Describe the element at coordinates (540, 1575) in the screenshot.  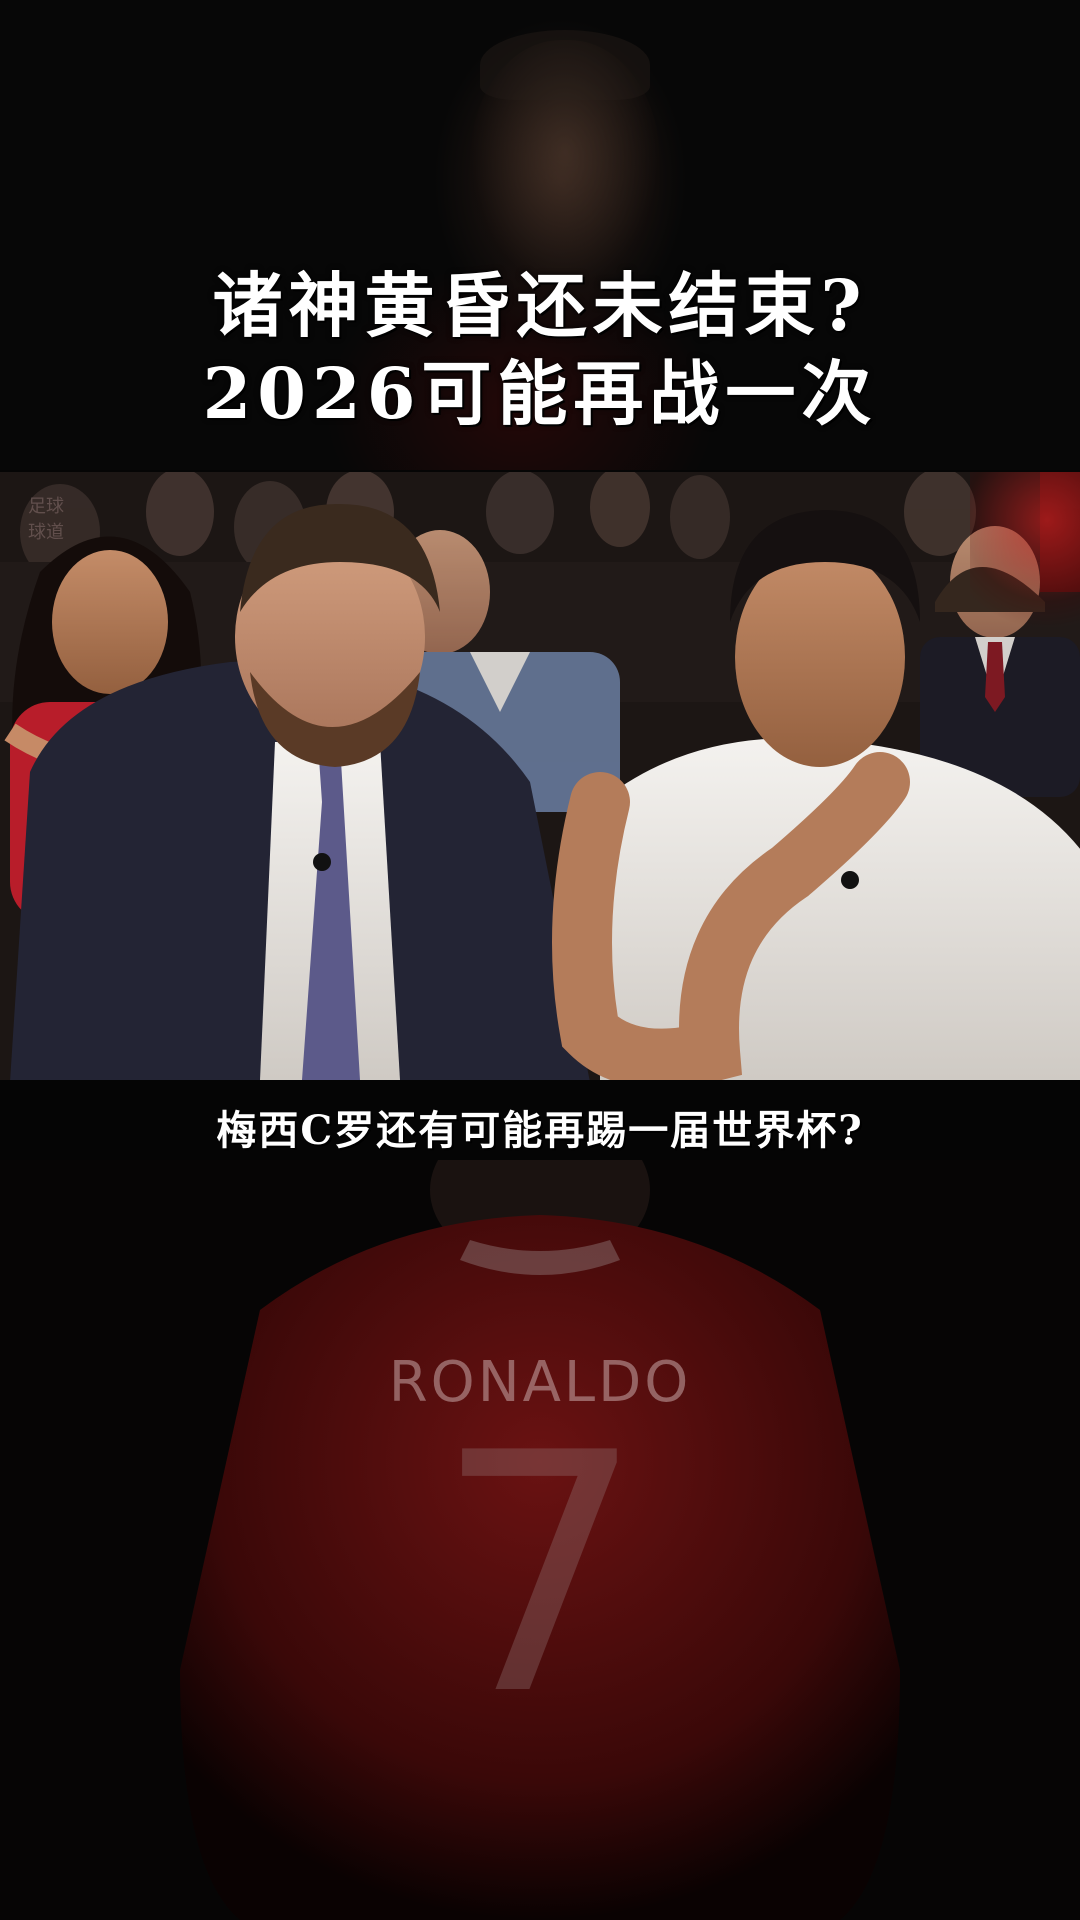
I see `jersey-number: 7` at that location.